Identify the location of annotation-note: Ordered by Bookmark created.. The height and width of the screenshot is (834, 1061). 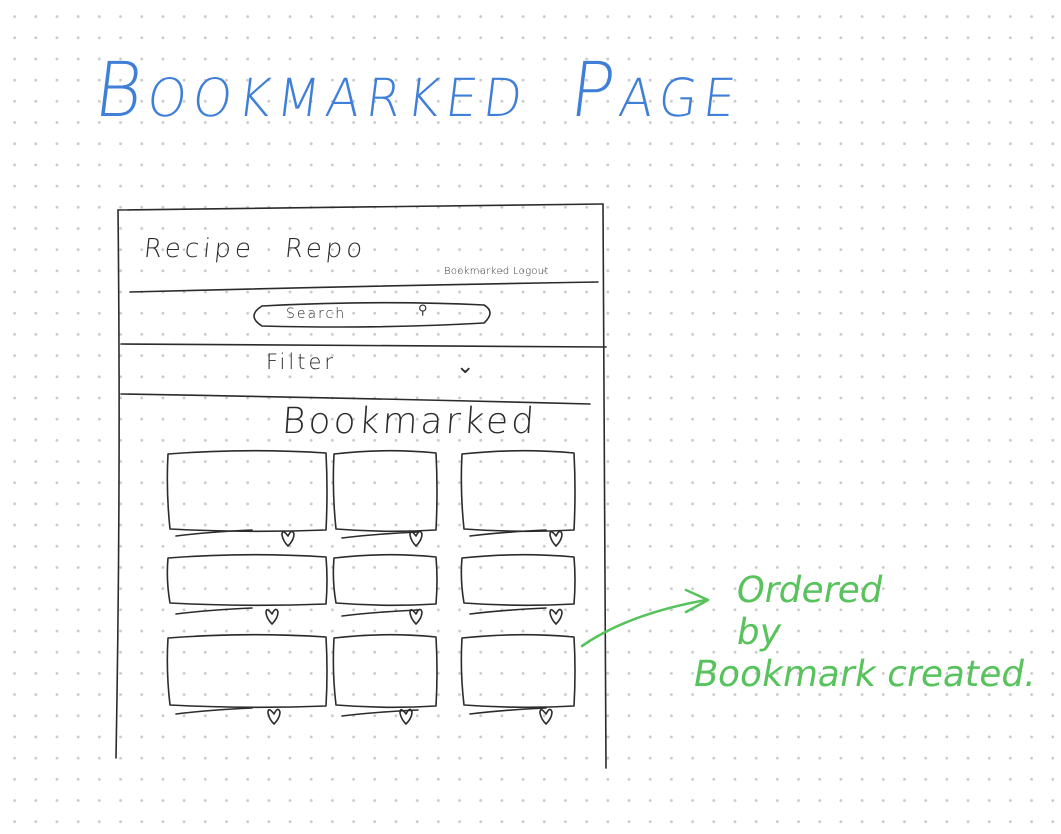
(870, 632).